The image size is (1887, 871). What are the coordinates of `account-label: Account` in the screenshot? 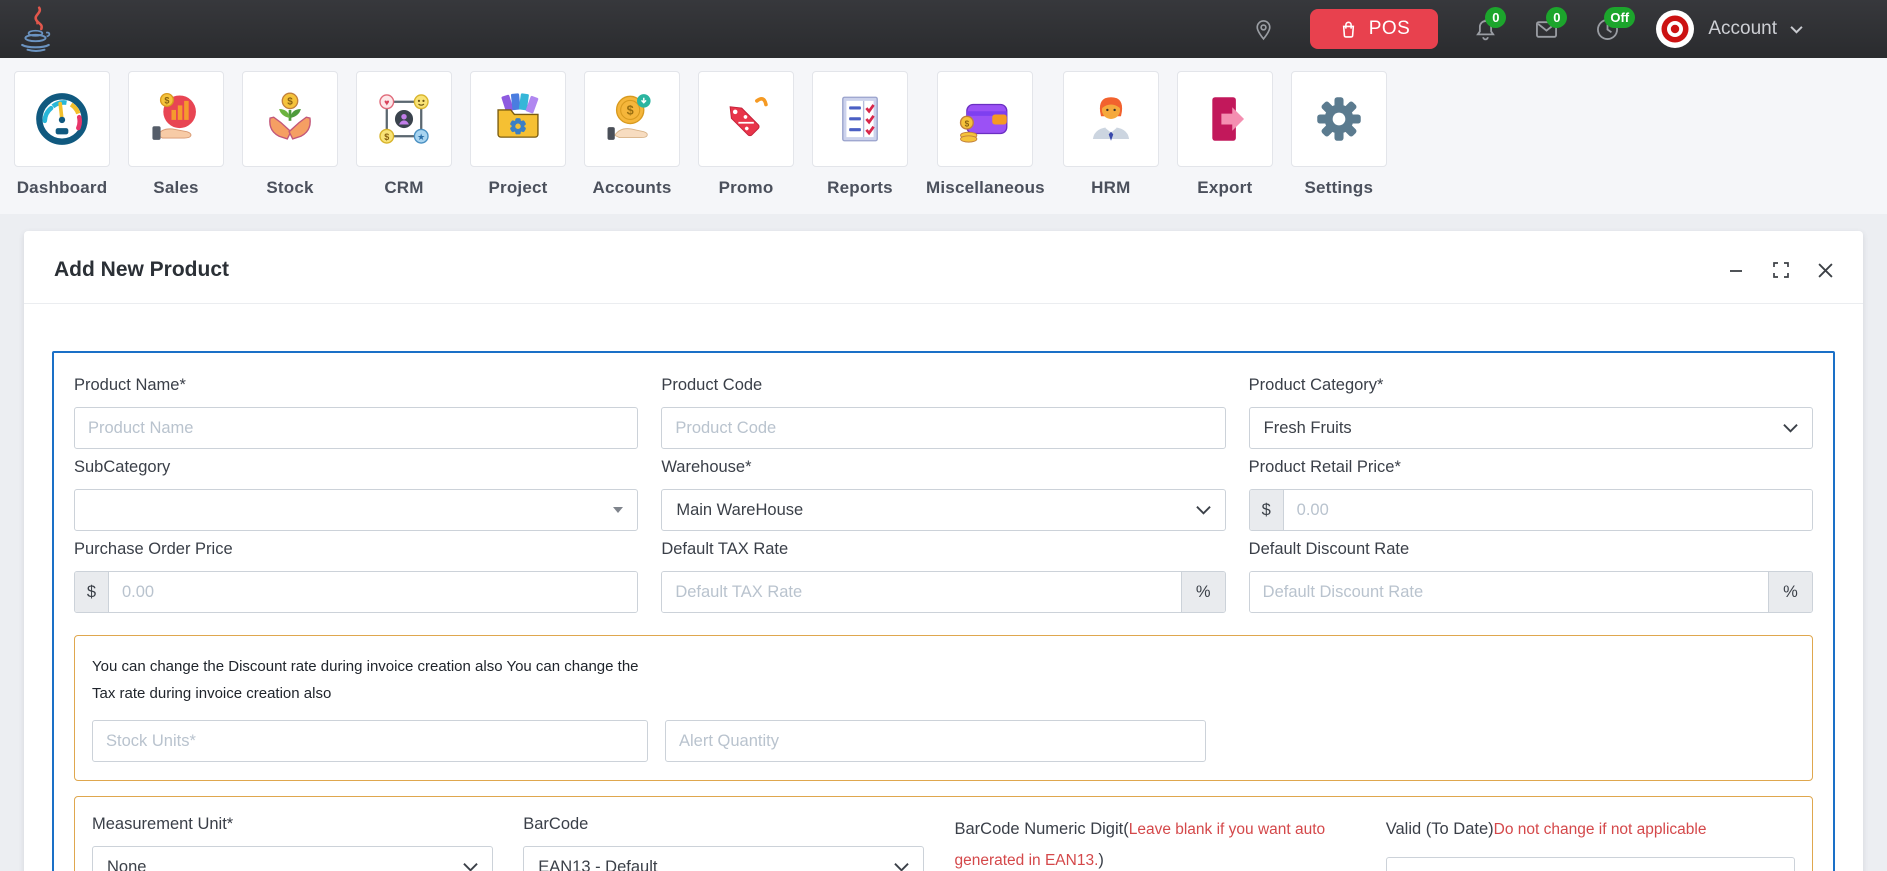 It's located at (1742, 28).